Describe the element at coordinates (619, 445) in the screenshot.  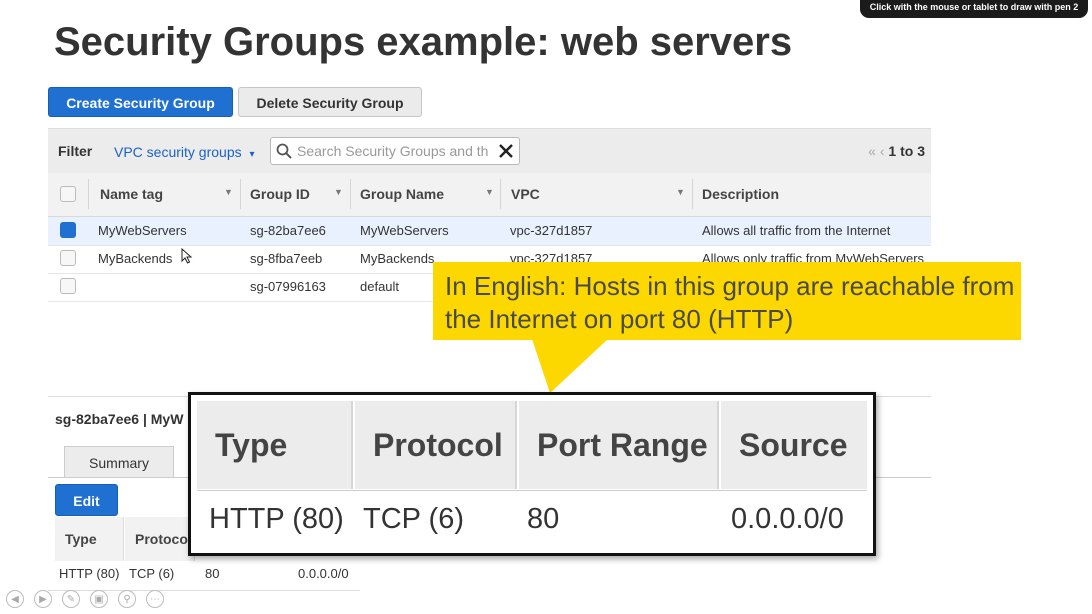
I see `zoom-header-port-range: Port Range` at that location.